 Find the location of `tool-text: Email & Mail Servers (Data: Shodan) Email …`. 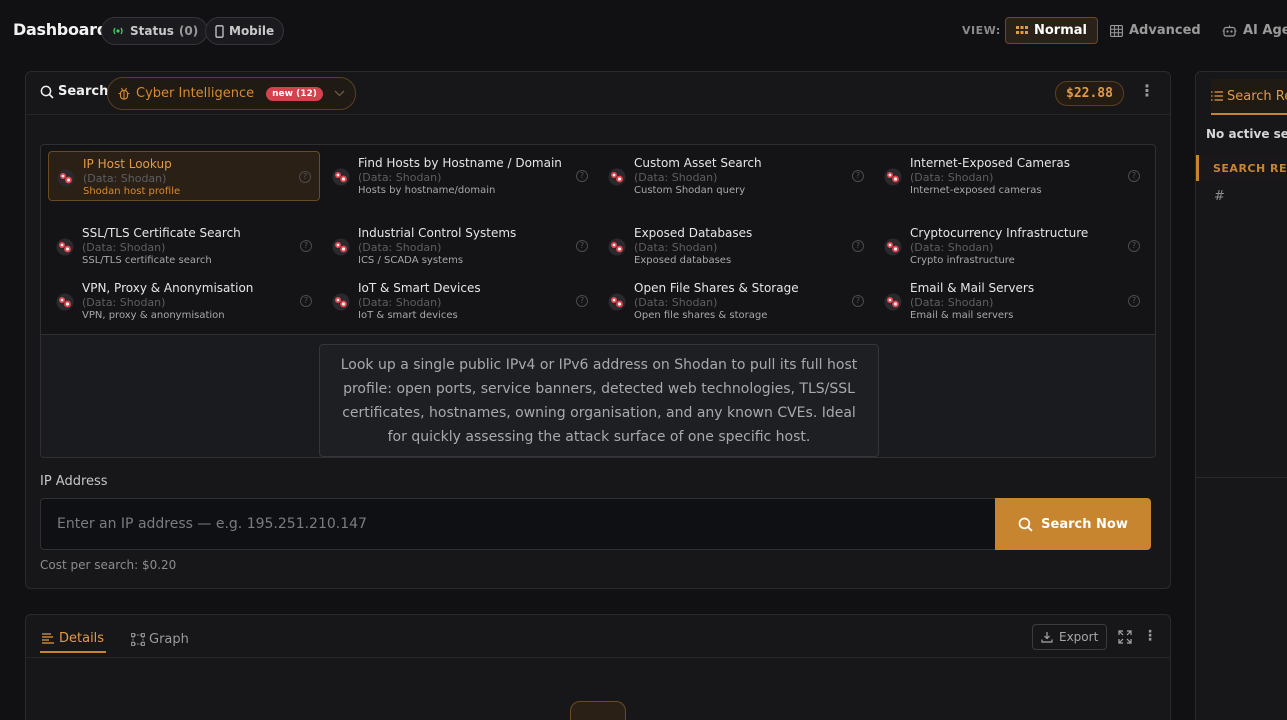

tool-text: Email & Mail Servers (Data: Shodan) Email … is located at coordinates (1015, 301).